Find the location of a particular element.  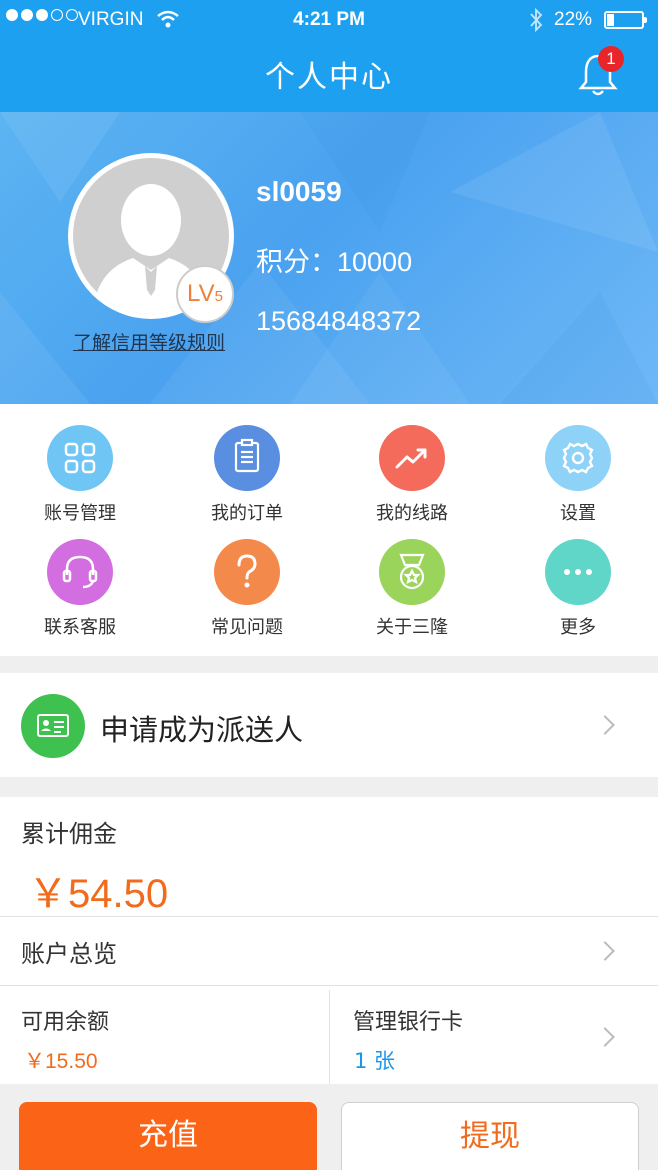

level-rules-link: 了解信用等级规则 is located at coordinates (149, 341).